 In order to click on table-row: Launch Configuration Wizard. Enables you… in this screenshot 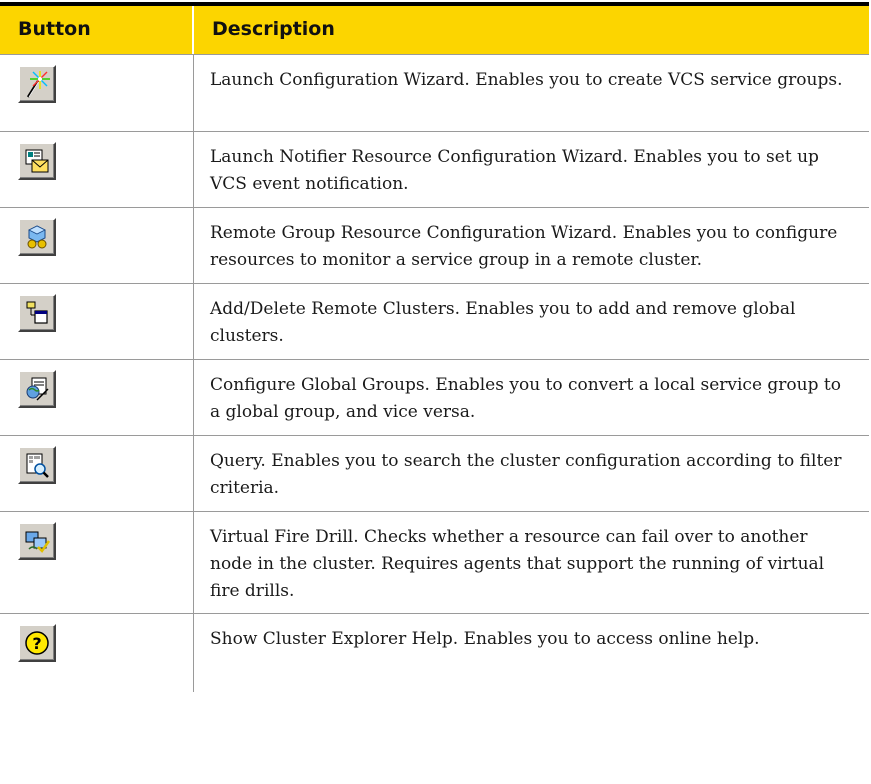, I will do `click(434, 93)`.